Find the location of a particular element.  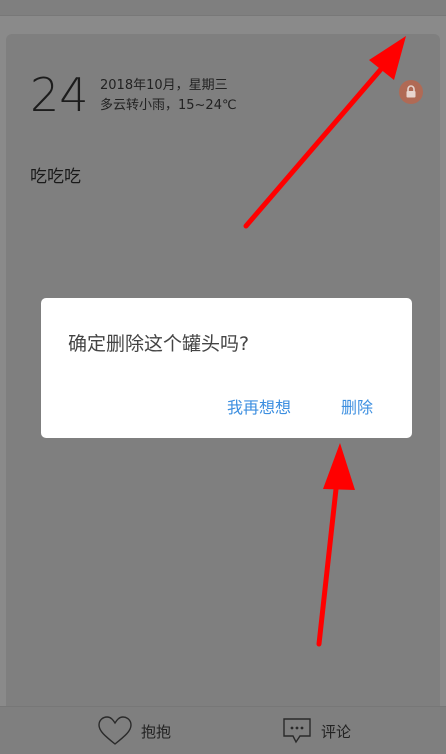

comment-icon is located at coordinates (297, 731).